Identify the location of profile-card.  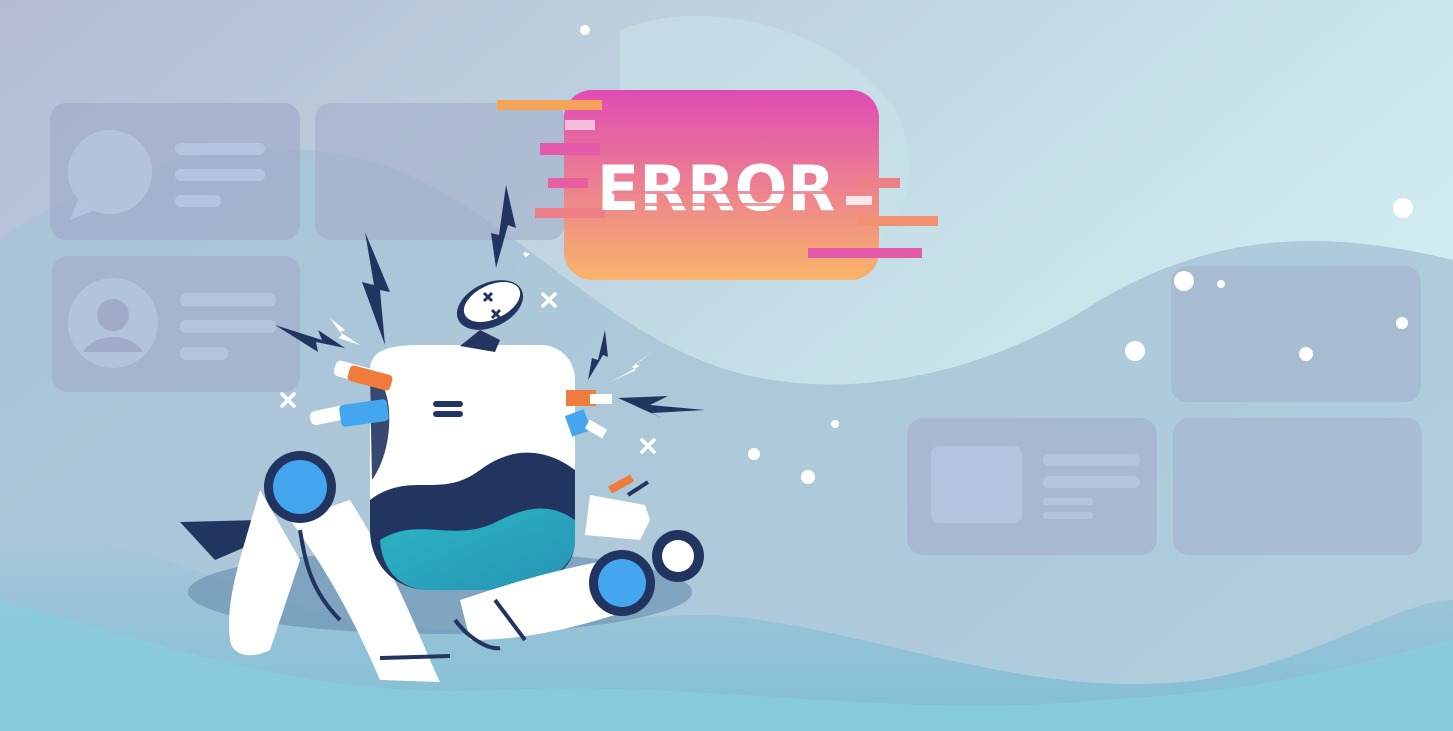
(175, 171).